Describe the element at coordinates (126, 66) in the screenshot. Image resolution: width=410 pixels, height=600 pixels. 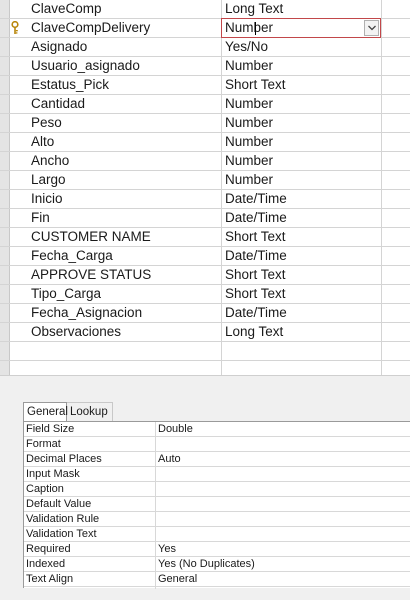
I see `field-name-cell: Usuario_asignado` at that location.